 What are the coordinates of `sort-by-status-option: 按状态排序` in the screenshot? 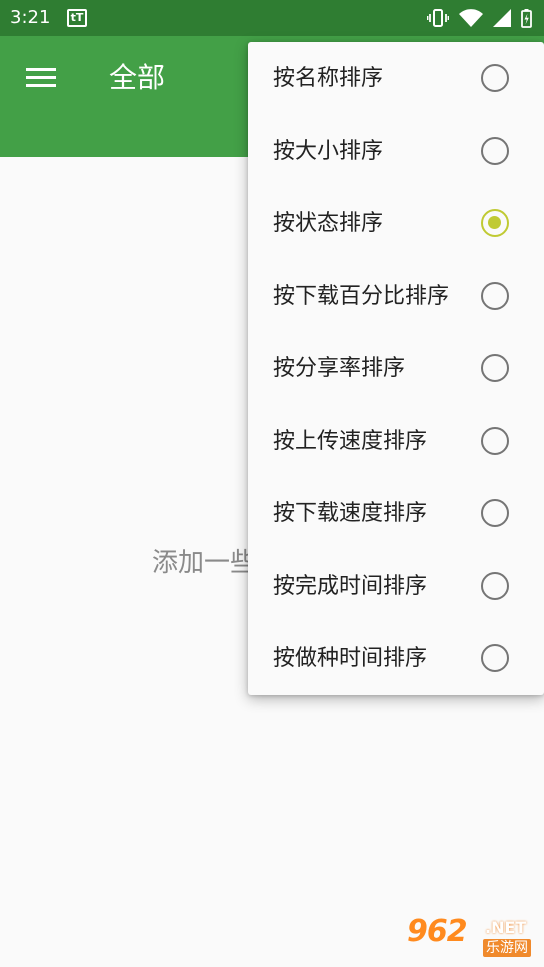 It's located at (396, 223).